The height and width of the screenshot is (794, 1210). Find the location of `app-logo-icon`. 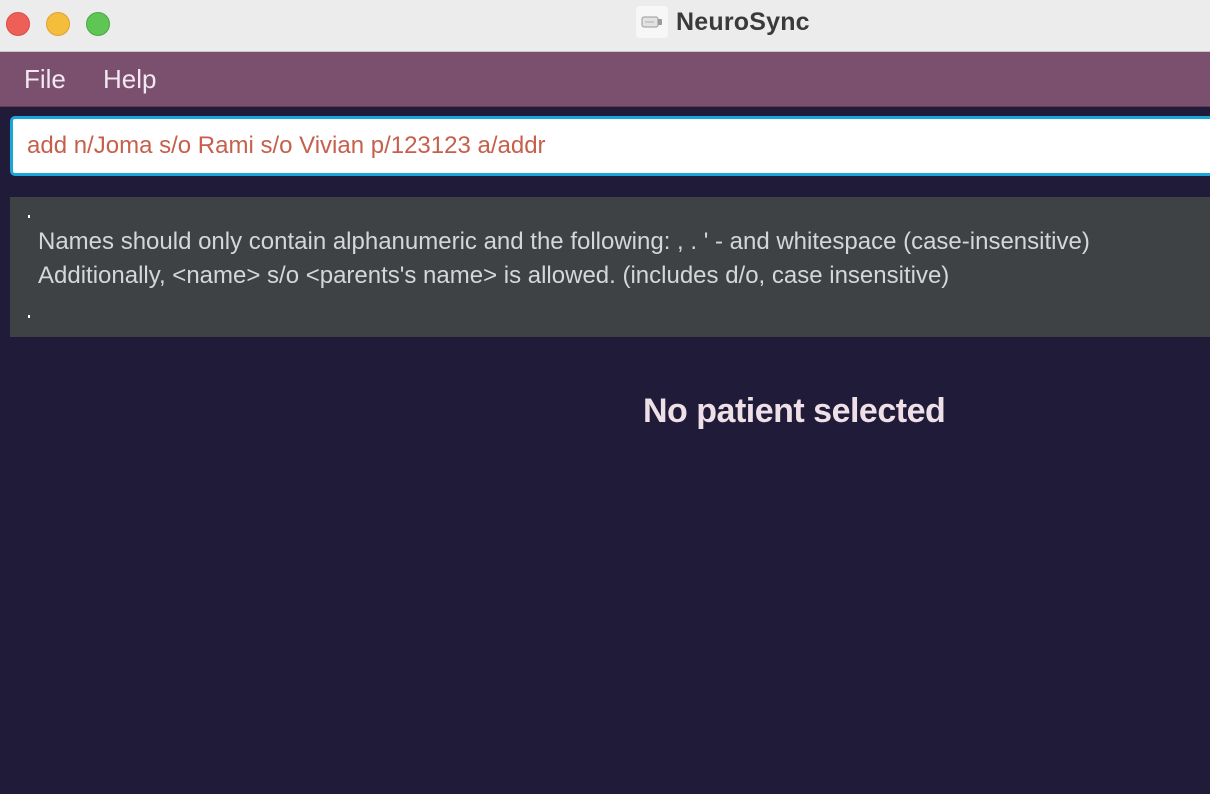

app-logo-icon is located at coordinates (651, 22).